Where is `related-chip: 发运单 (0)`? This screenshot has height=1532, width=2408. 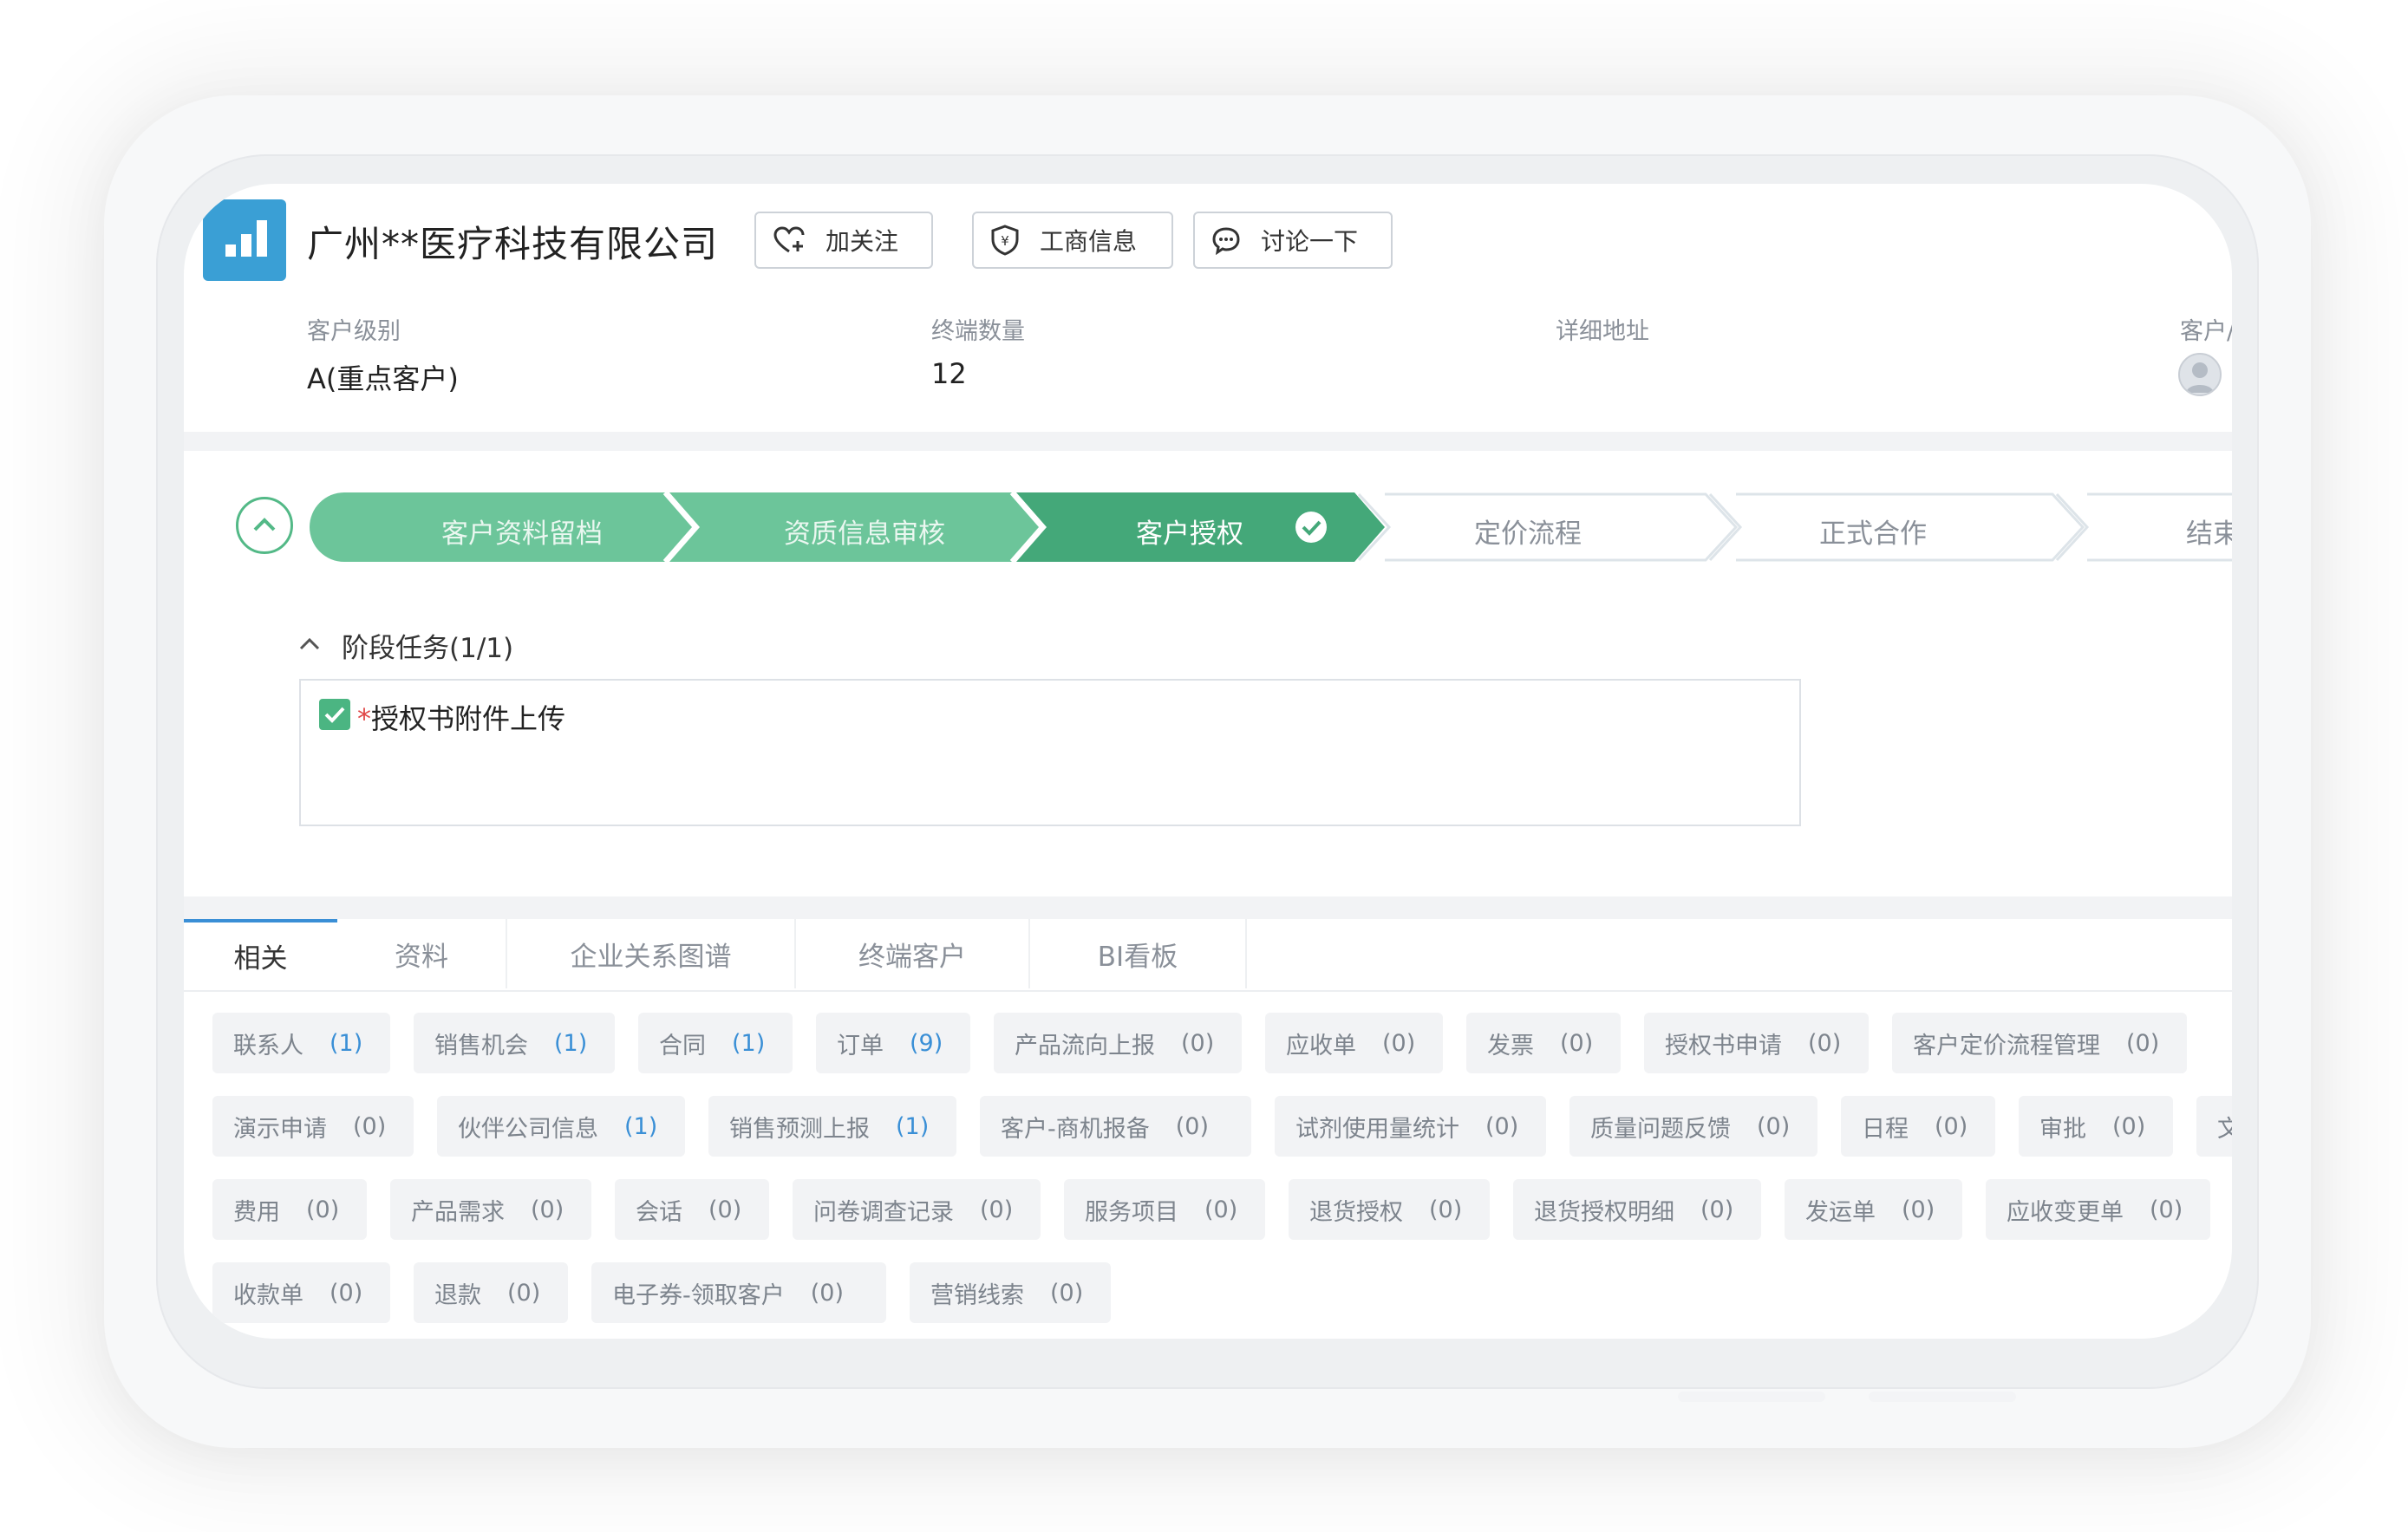 related-chip: 发运单 (0) is located at coordinates (1874, 1209).